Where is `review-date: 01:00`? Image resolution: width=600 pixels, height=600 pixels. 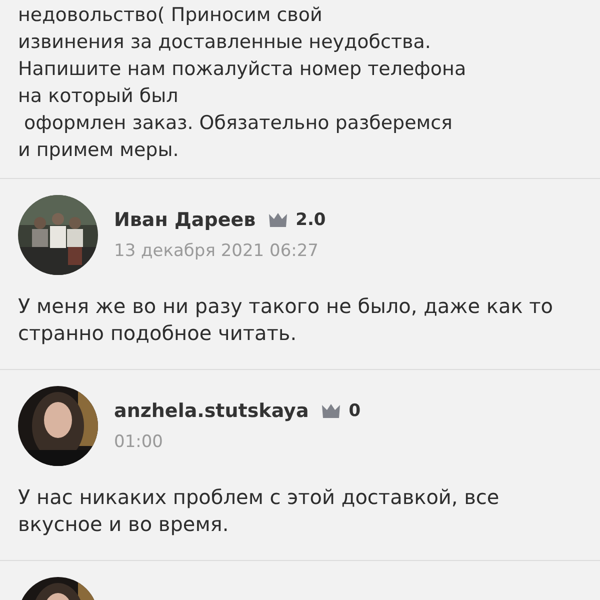
review-date: 01:00 is located at coordinates (139, 442).